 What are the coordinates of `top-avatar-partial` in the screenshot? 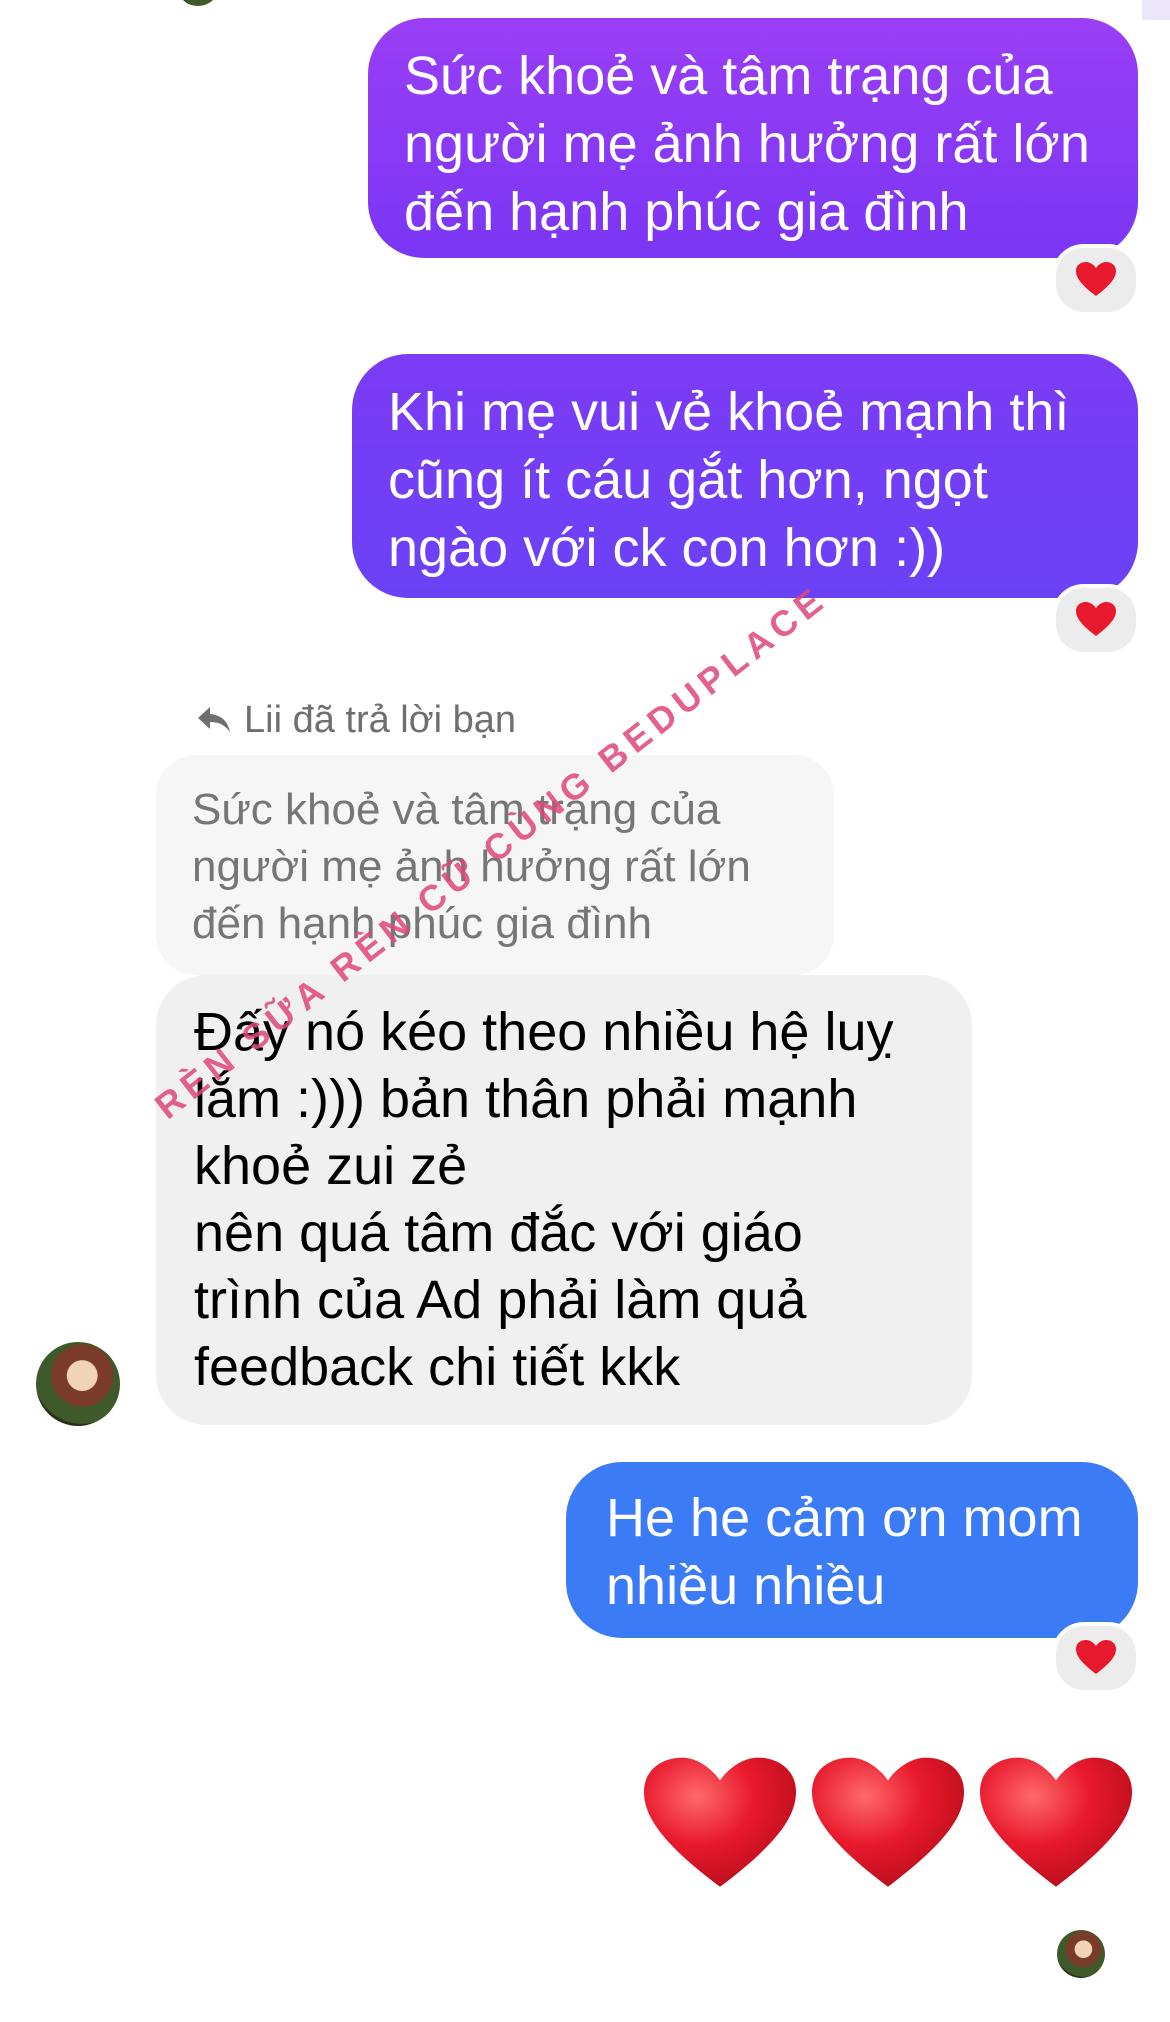 It's located at (198, 3).